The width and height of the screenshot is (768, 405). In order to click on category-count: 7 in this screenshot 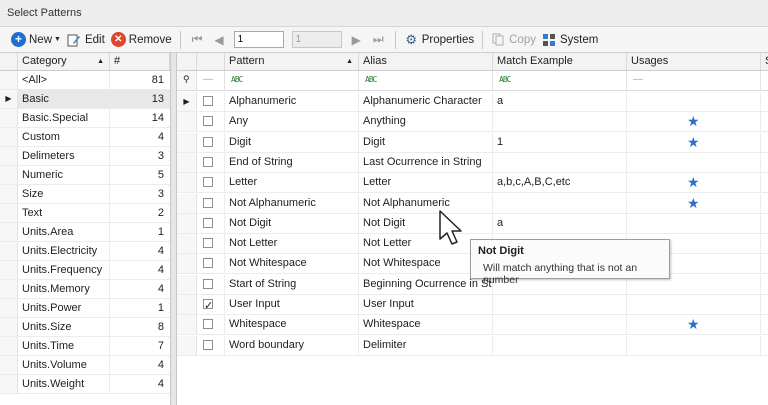, I will do `click(160, 346)`.